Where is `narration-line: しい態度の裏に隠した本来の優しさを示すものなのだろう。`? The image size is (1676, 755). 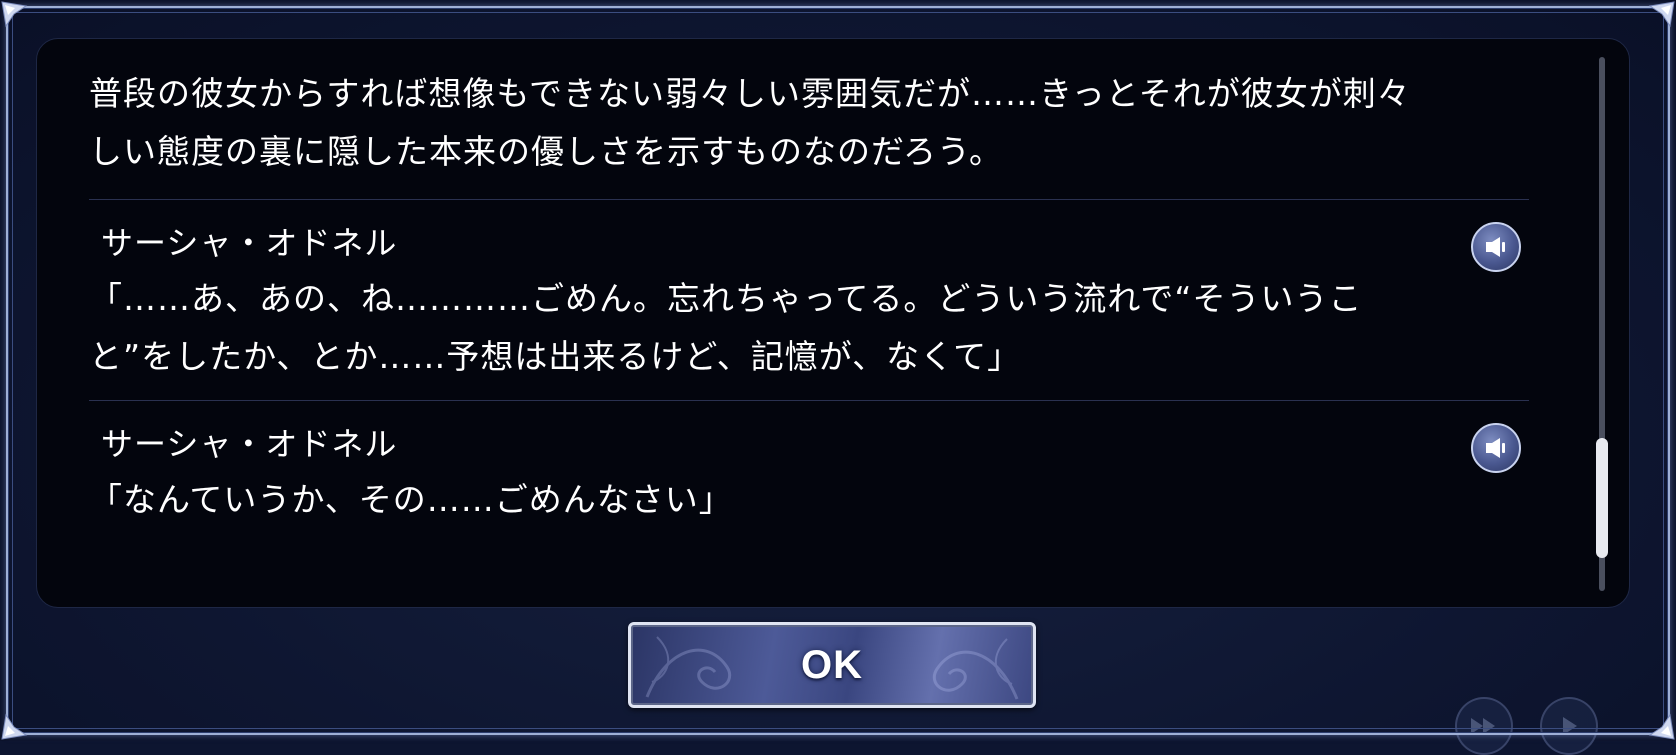 narration-line: しい態度の裏に隠した本来の優しさを示すものなのだろう。 is located at coordinates (546, 151).